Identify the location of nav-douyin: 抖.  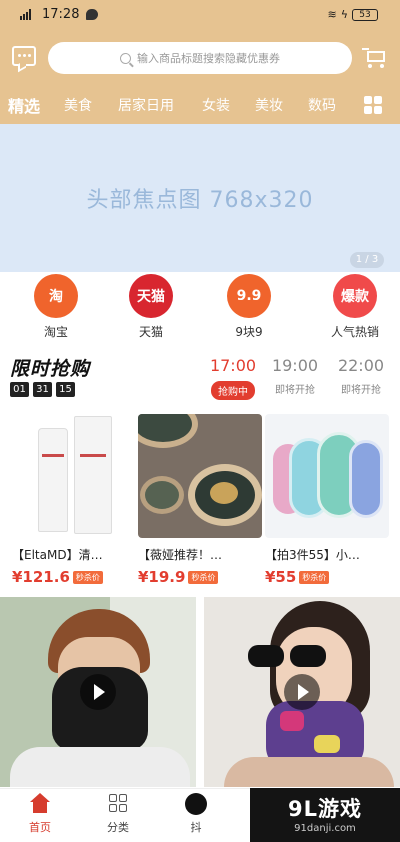
(196, 814).